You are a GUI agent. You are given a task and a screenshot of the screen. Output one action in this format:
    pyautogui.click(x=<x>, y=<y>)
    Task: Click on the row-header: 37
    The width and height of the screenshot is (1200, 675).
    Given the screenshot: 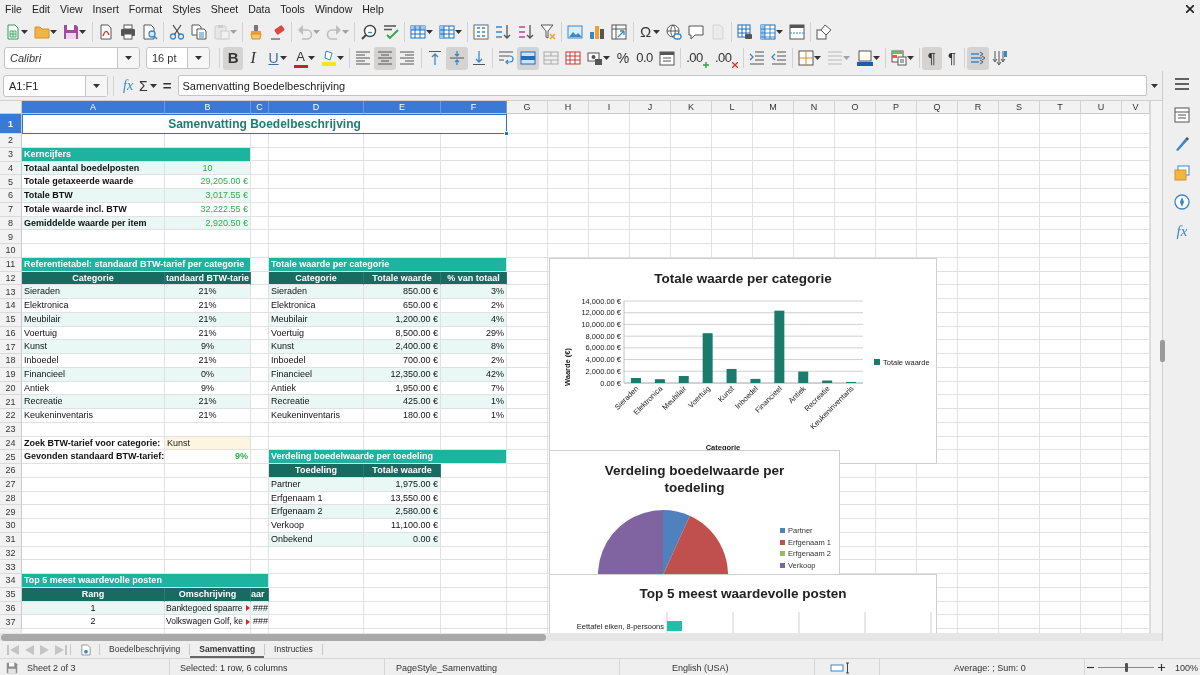 What is the action you would take?
    pyautogui.click(x=11, y=622)
    